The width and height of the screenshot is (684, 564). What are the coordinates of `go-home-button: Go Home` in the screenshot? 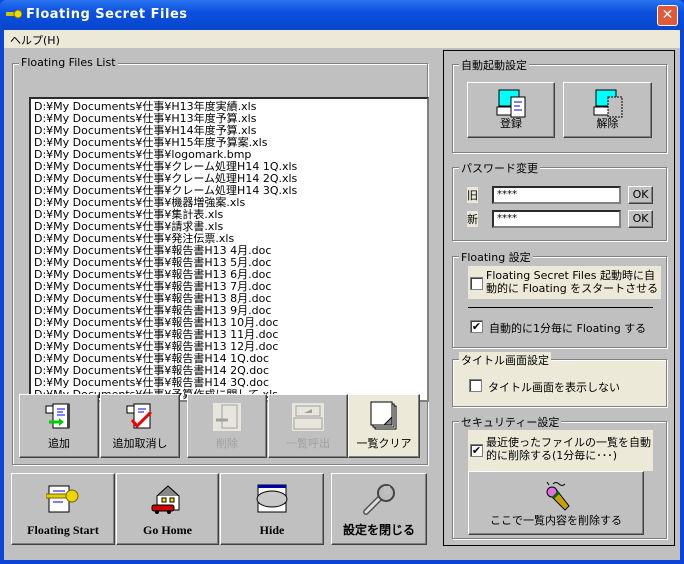 It's located at (167, 509).